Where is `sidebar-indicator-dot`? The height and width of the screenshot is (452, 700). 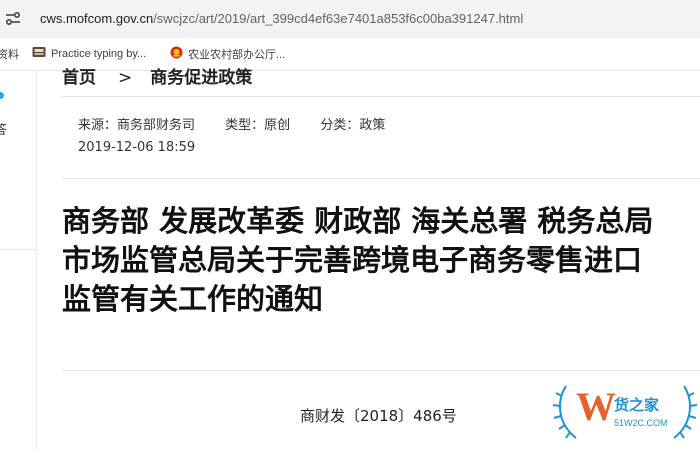 sidebar-indicator-dot is located at coordinates (2, 95).